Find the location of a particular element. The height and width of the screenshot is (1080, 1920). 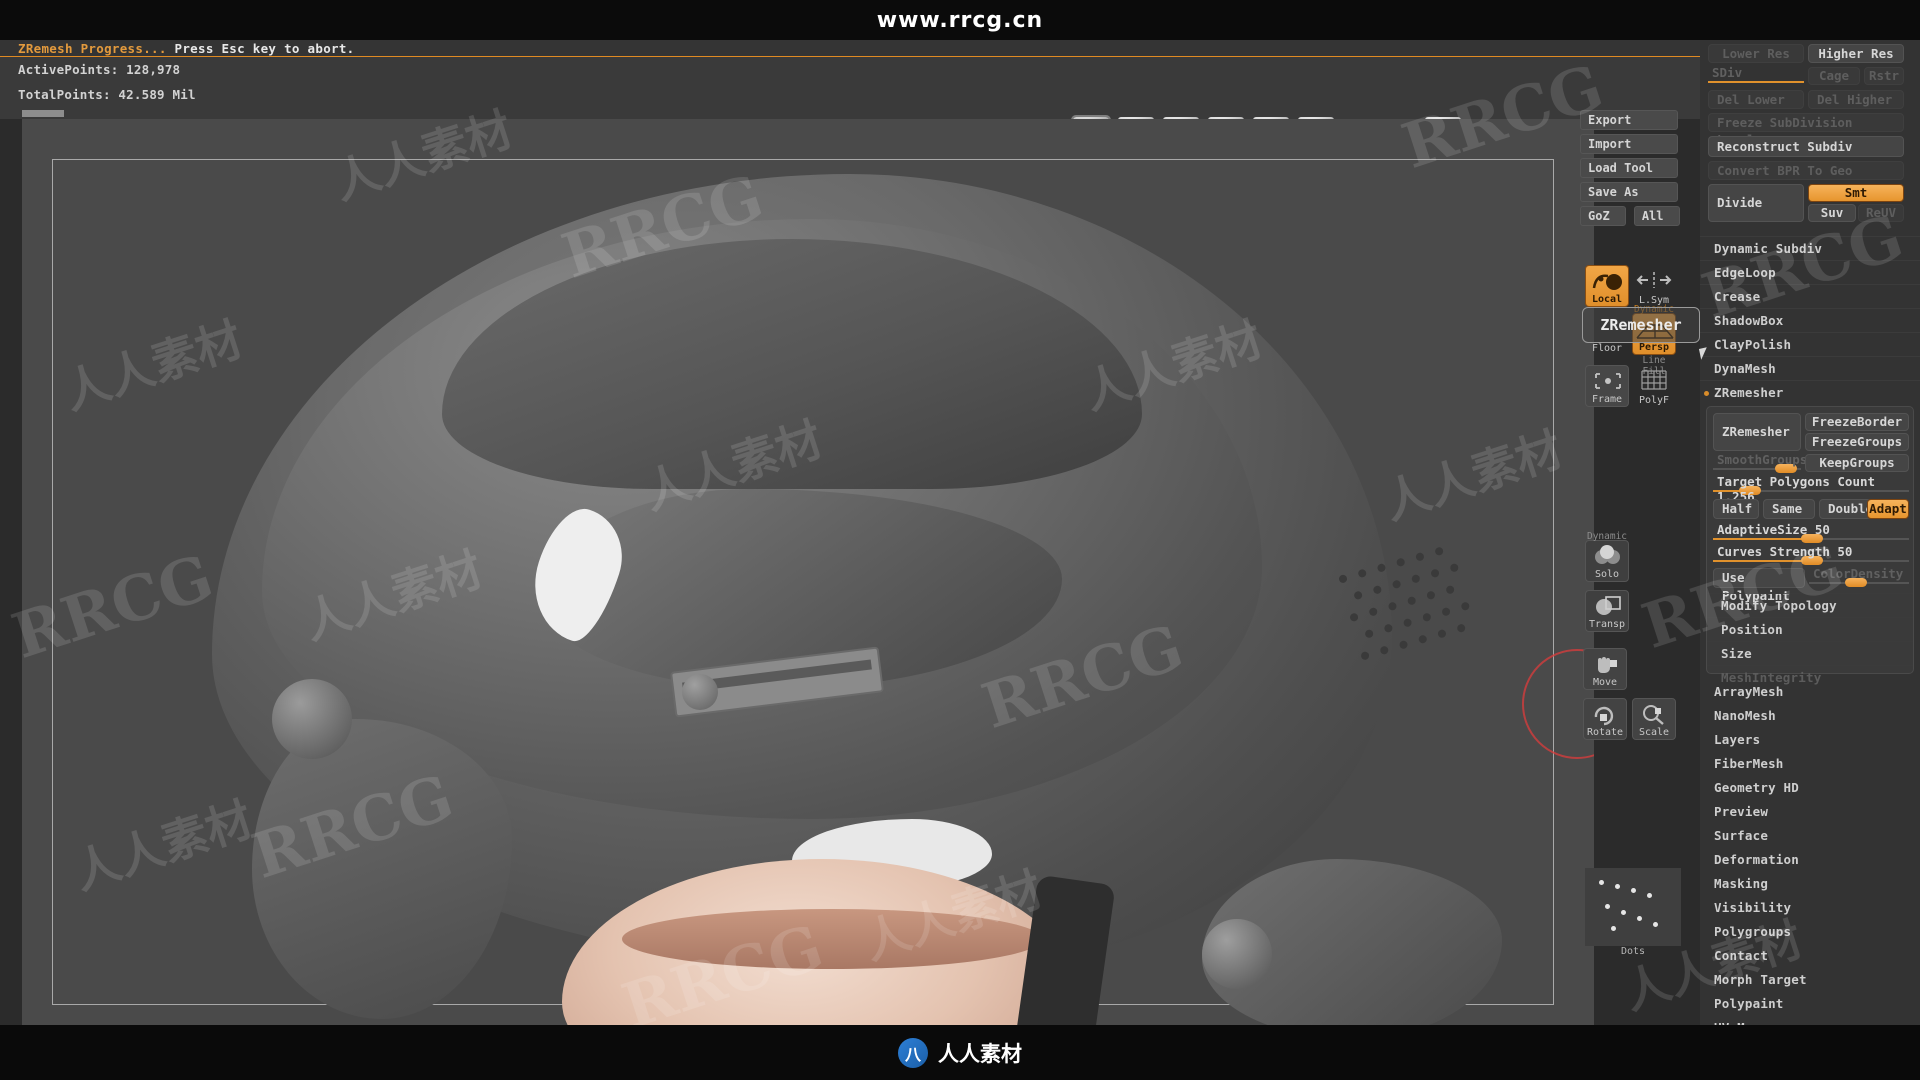

panel-item-modify-topology: Modify Topology is located at coordinates (1810, 605).